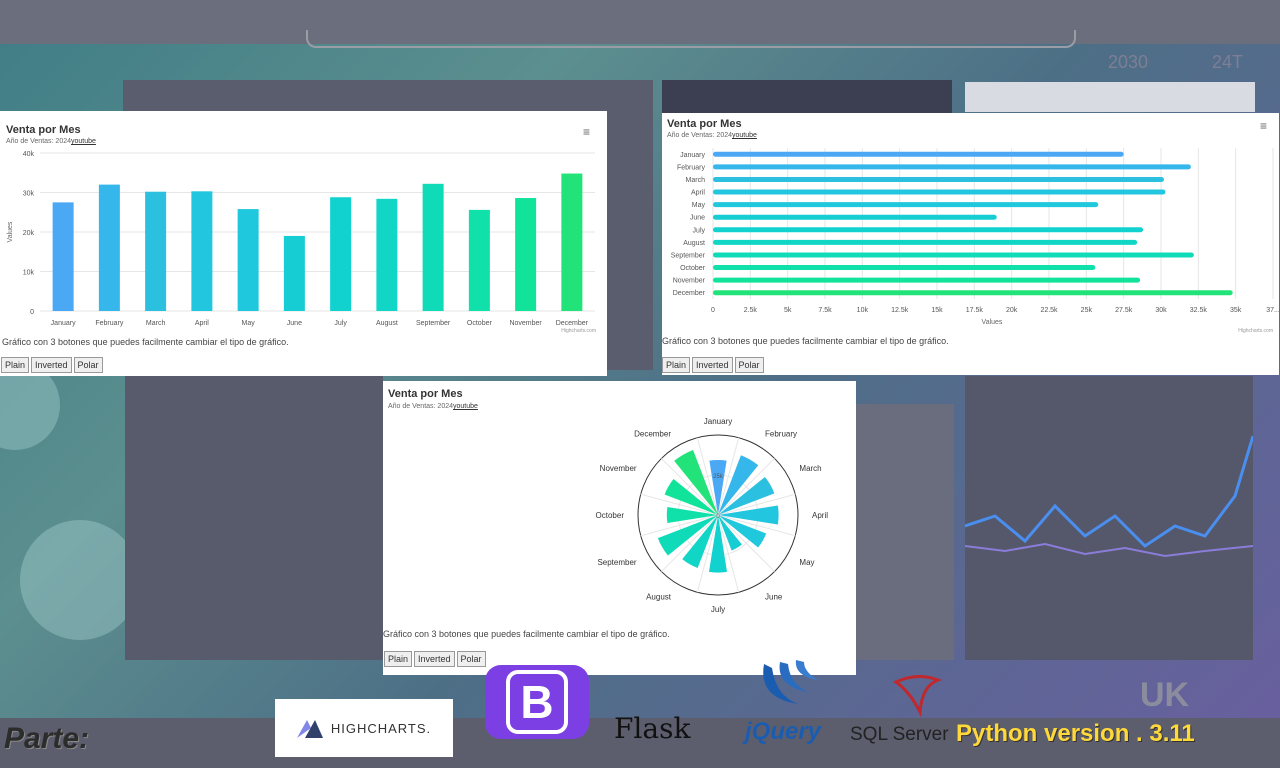  I want to click on top-bar, so click(640, 24).